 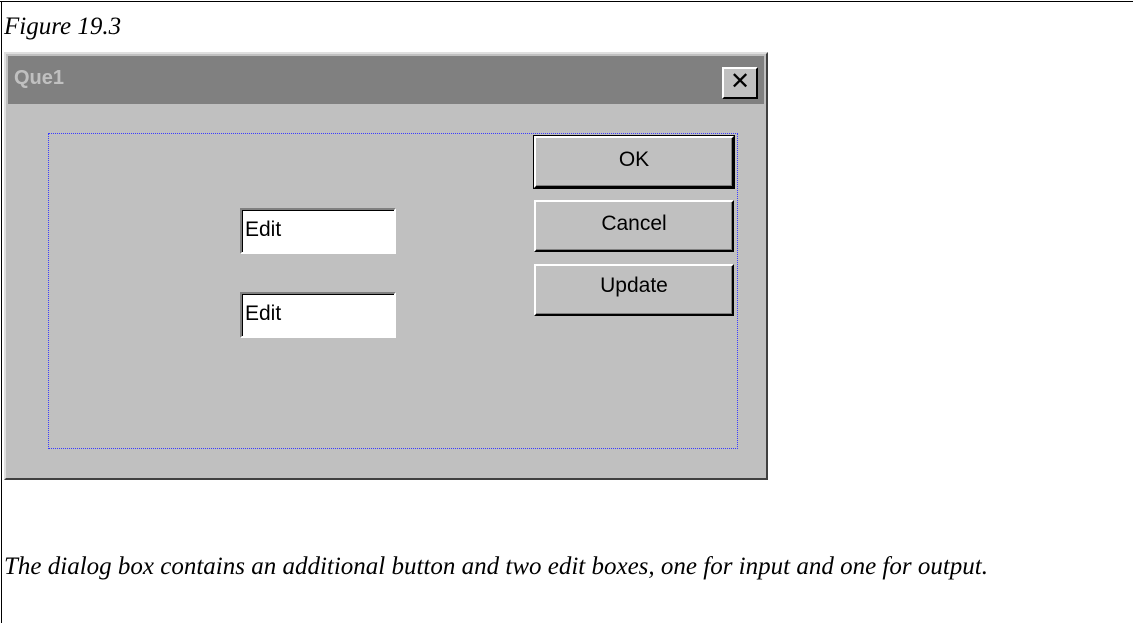 What do you see at coordinates (318, 315) in the screenshot?
I see `edit-box-output: Edit` at bounding box center [318, 315].